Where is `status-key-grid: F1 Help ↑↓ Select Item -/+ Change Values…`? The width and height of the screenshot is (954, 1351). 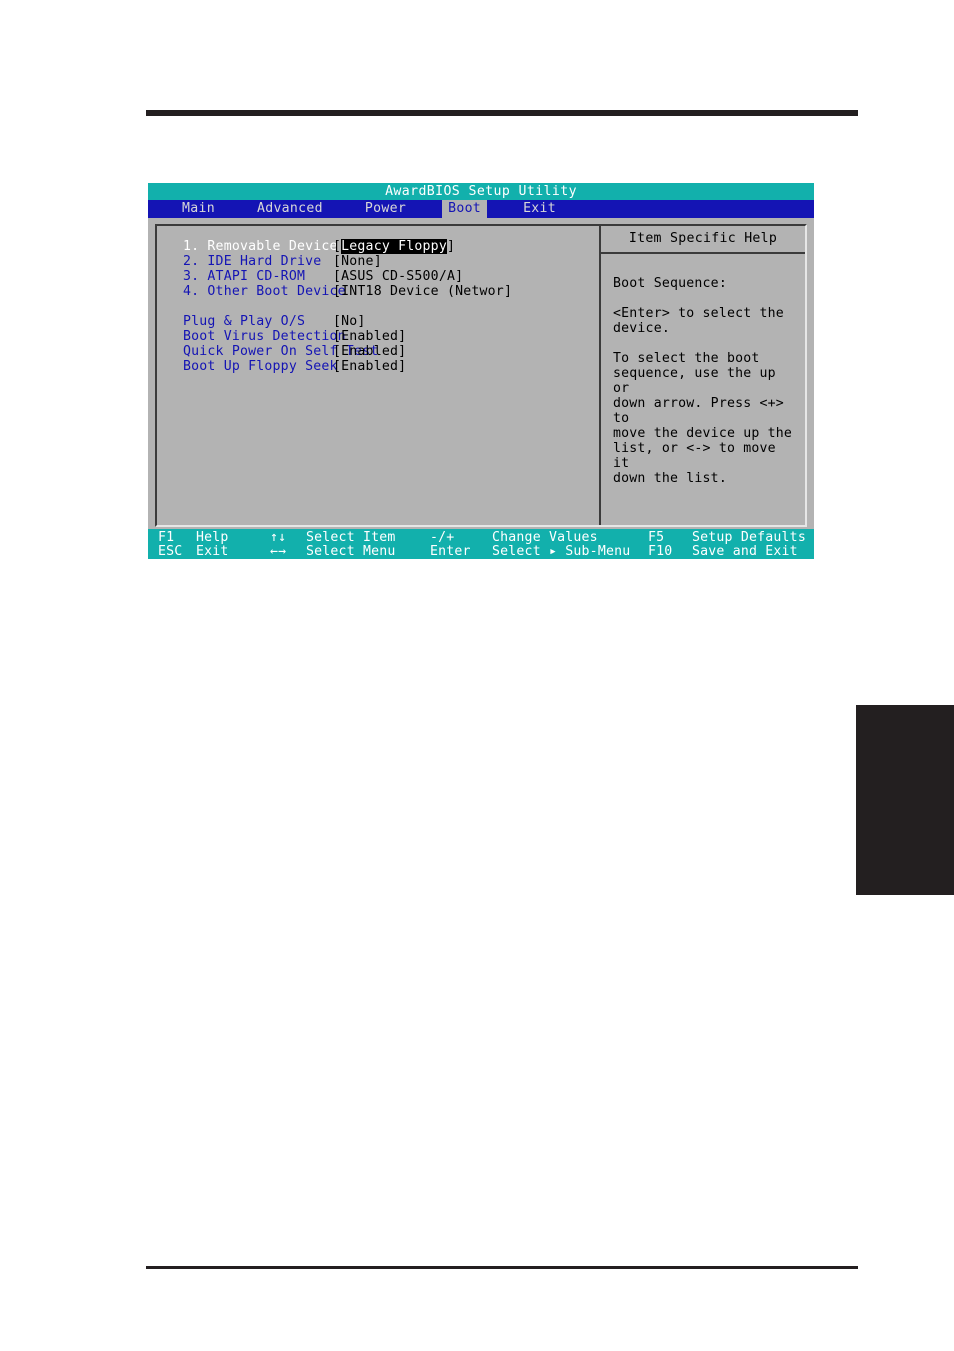
status-key-grid: F1 Help ↑↓ Select Item -/+ Change Values… is located at coordinates (486, 544).